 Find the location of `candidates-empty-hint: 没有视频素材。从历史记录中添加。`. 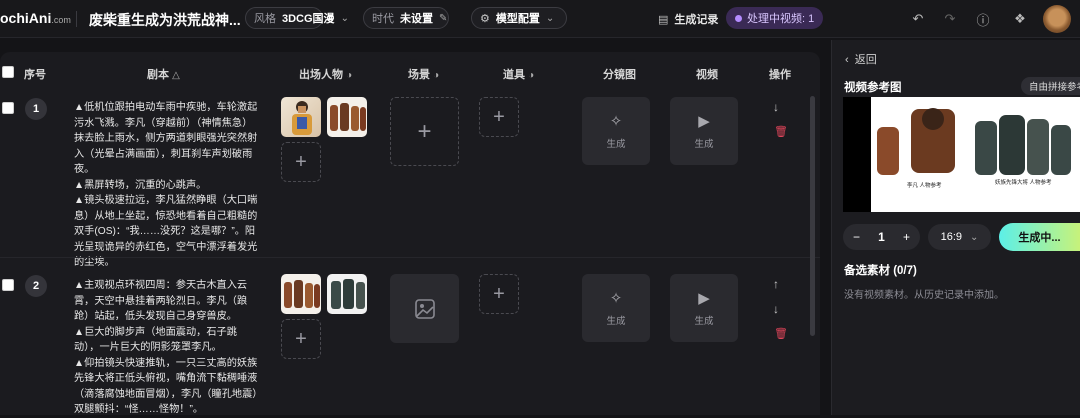

candidates-empty-hint: 没有视频素材。从历史记录中添加。 is located at coordinates (924, 295).